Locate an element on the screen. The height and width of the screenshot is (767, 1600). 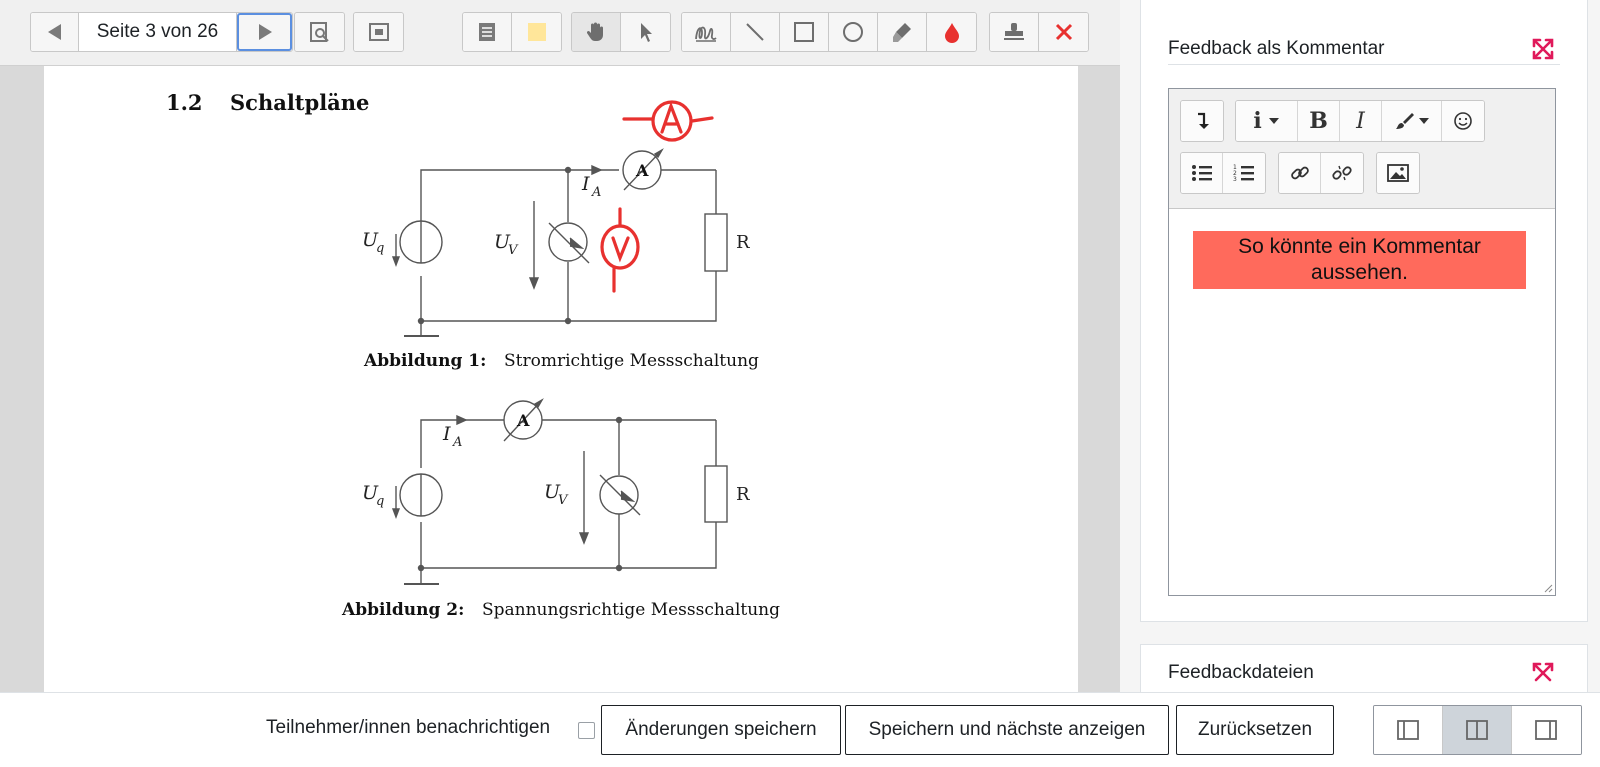
stamp-tool-button is located at coordinates (1014, 32).